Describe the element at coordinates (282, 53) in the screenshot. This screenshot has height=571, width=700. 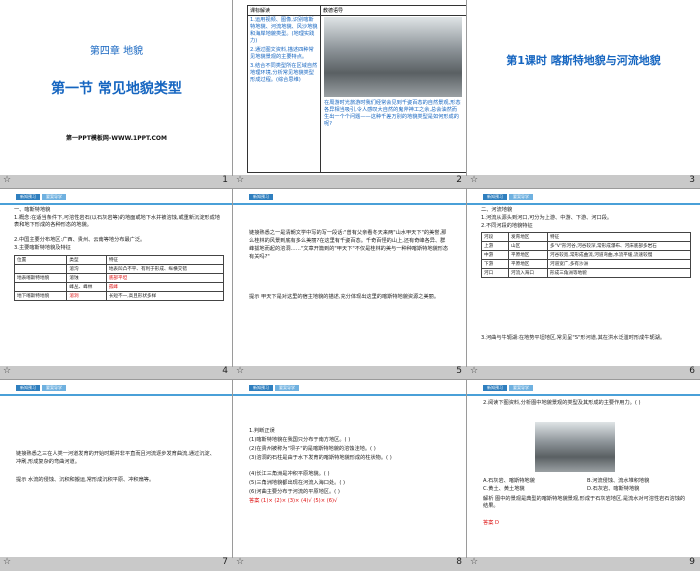
I see `course-standard-item-2: 2.通过图文资料,描述四种常见地貌景观的主要特点。` at that location.